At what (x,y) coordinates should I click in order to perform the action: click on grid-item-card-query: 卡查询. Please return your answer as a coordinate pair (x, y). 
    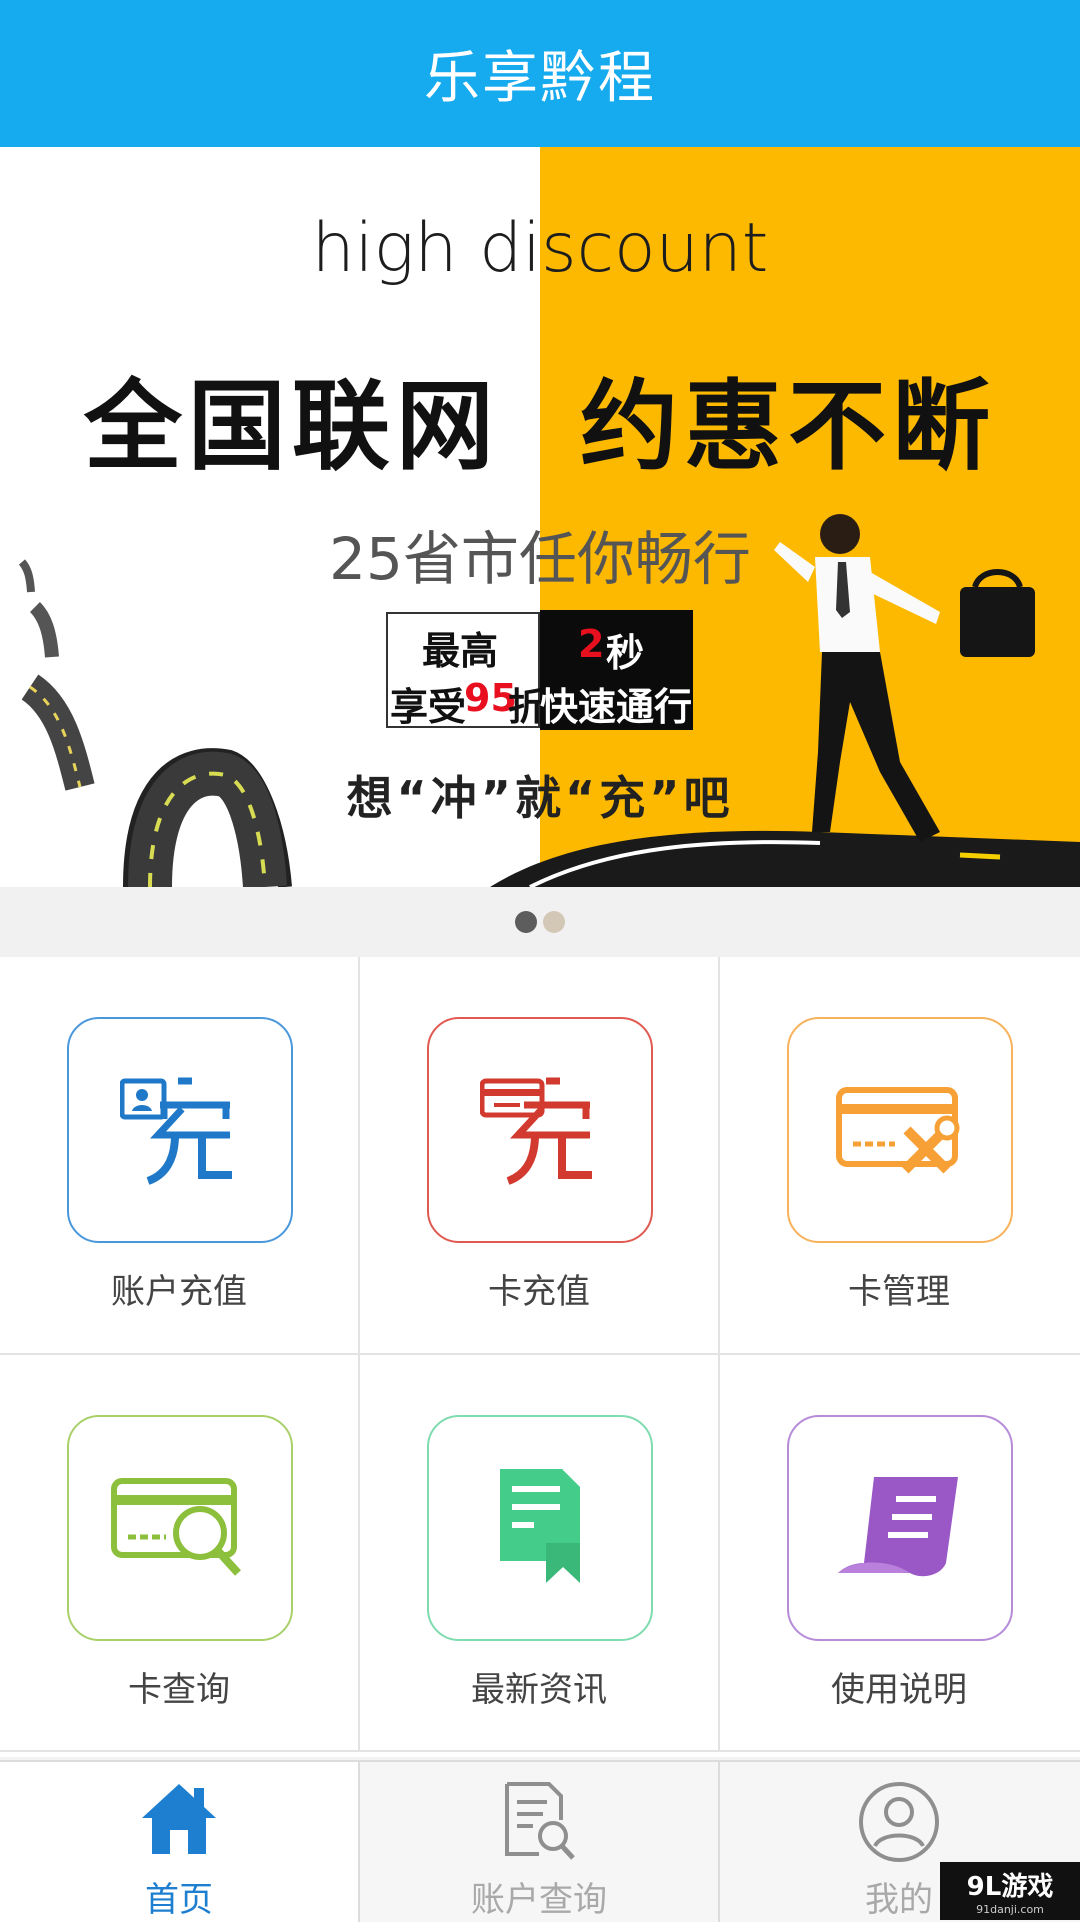
    Looking at the image, I should click on (179, 1554).